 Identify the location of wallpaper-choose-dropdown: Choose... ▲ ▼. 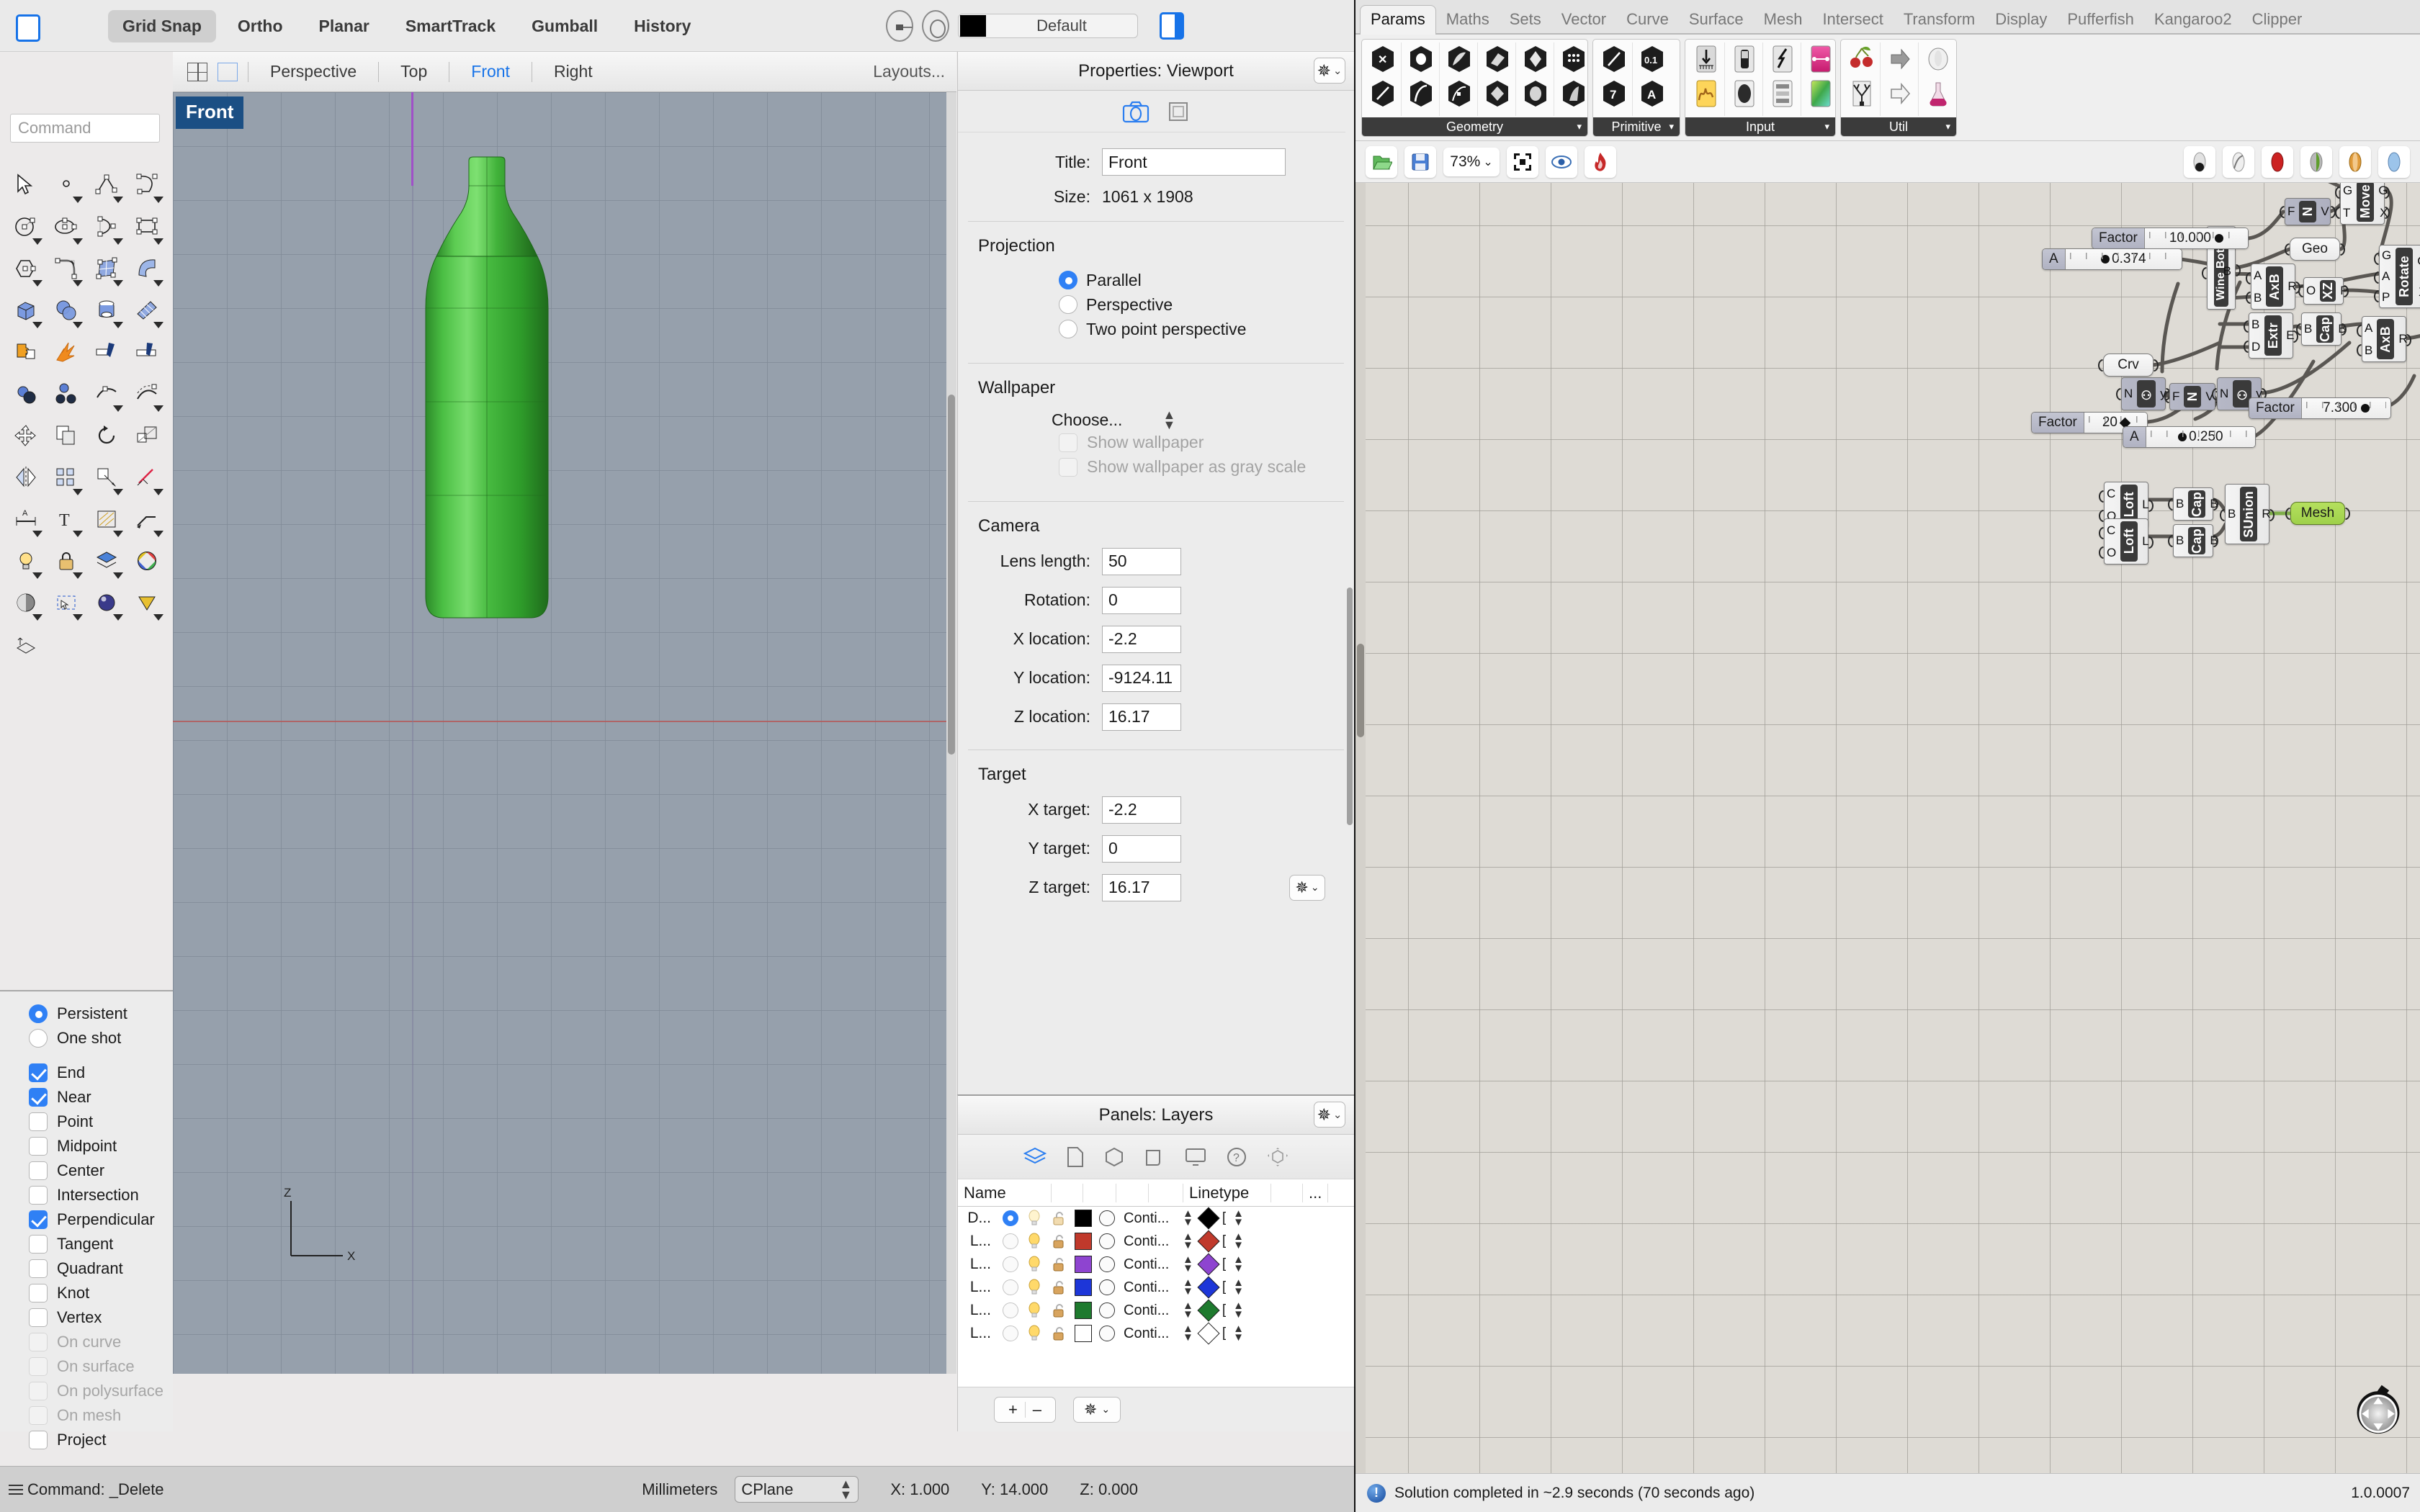
(1203, 420).